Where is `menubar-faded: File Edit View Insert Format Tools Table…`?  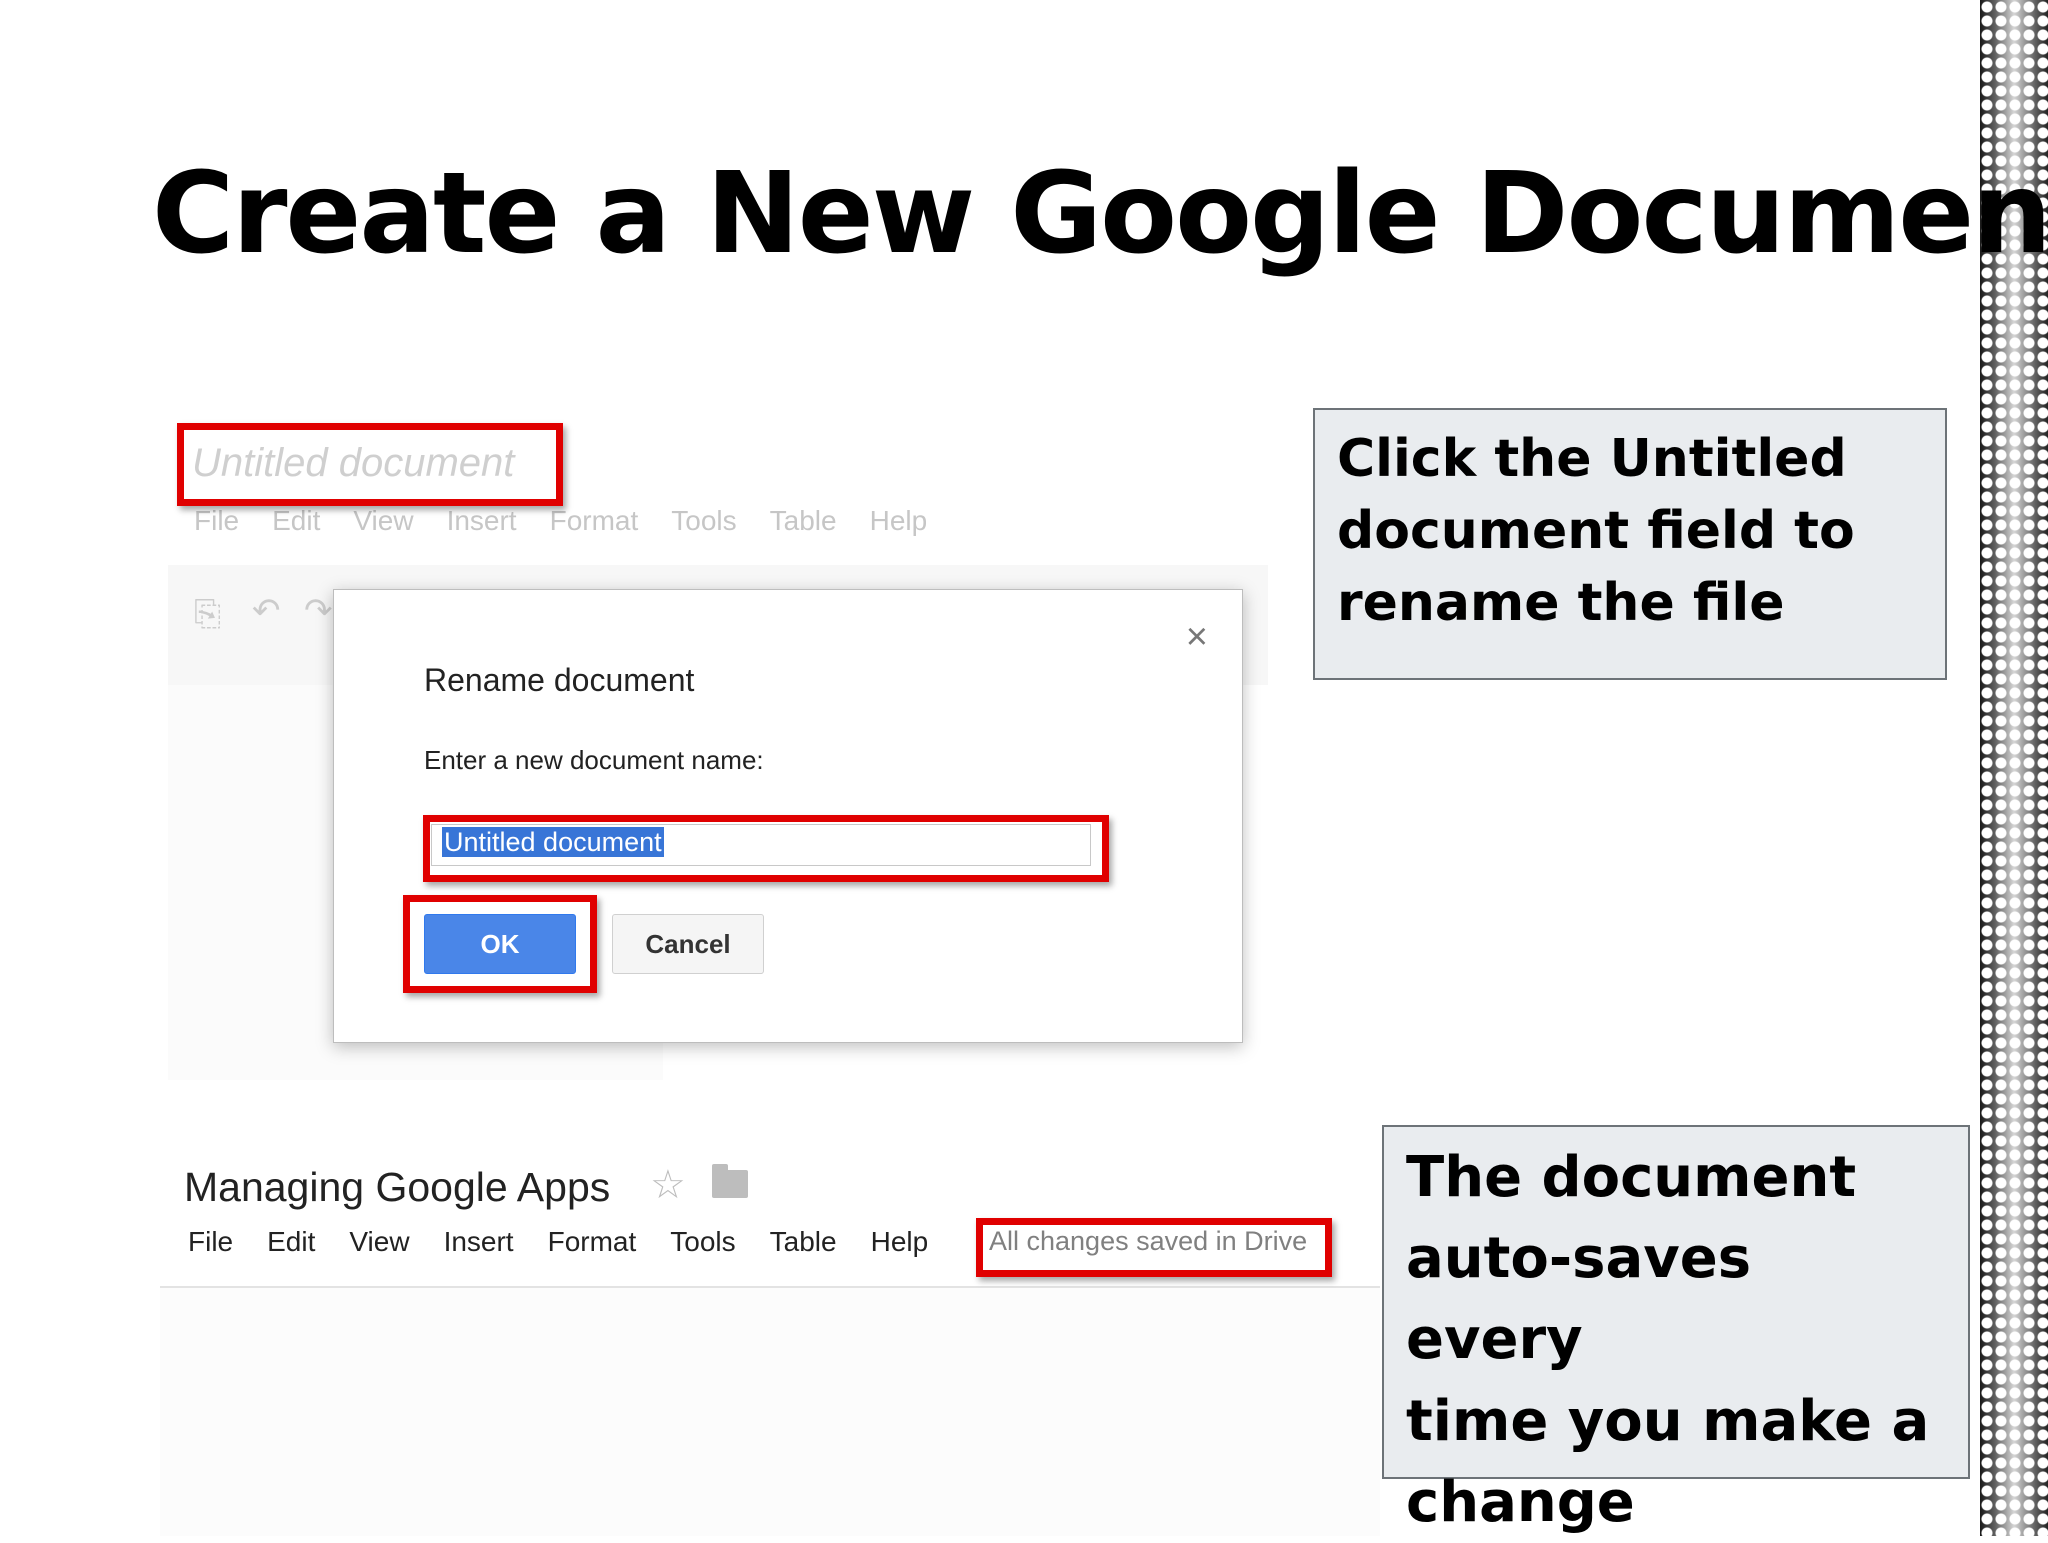
menubar-faded: File Edit View Insert Format Tools Table… is located at coordinates (577, 521).